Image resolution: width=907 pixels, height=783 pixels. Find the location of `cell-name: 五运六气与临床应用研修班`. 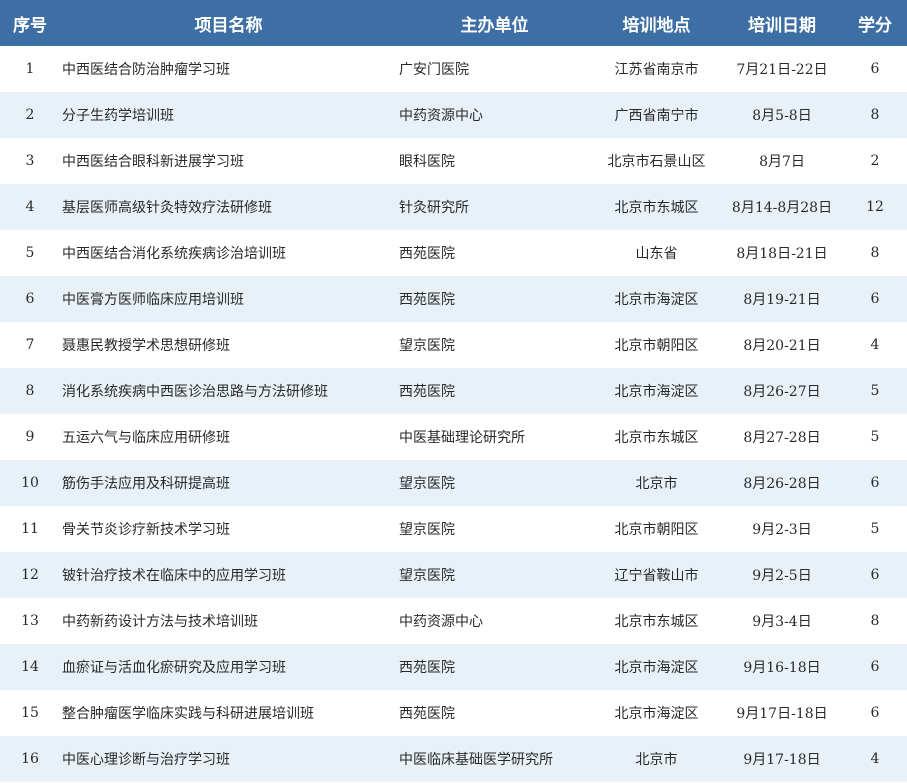

cell-name: 五运六气与临床应用研修班 is located at coordinates (146, 438).